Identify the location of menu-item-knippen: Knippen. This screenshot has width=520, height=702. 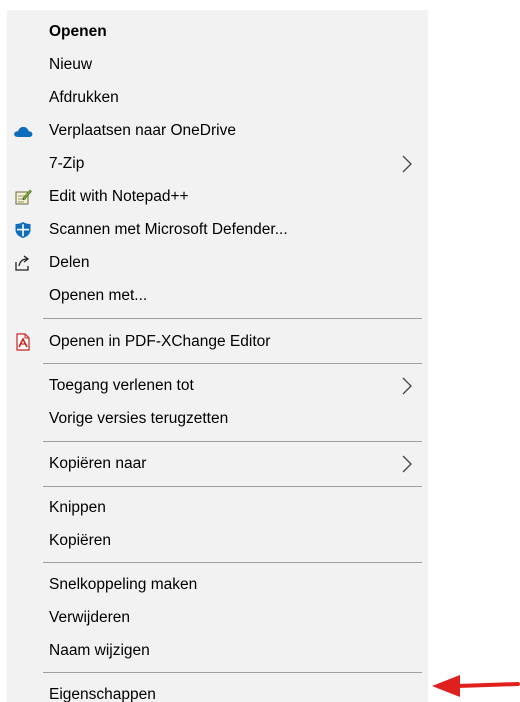
(217, 507).